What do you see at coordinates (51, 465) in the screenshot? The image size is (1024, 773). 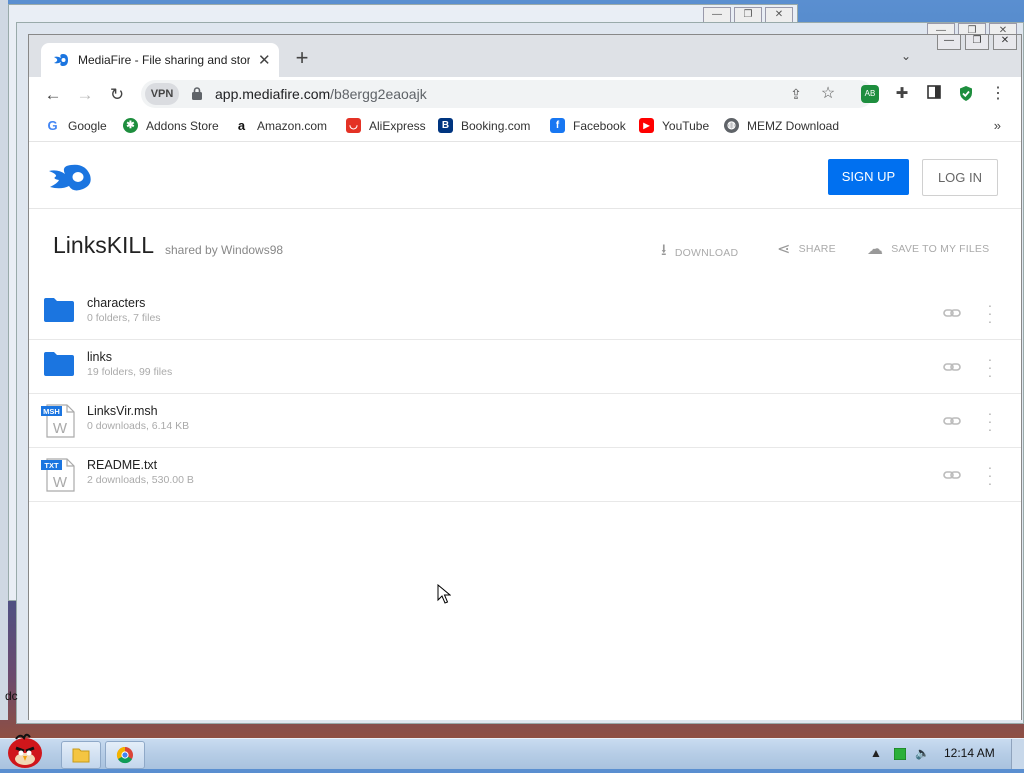 I see `file-badge: TXT` at bounding box center [51, 465].